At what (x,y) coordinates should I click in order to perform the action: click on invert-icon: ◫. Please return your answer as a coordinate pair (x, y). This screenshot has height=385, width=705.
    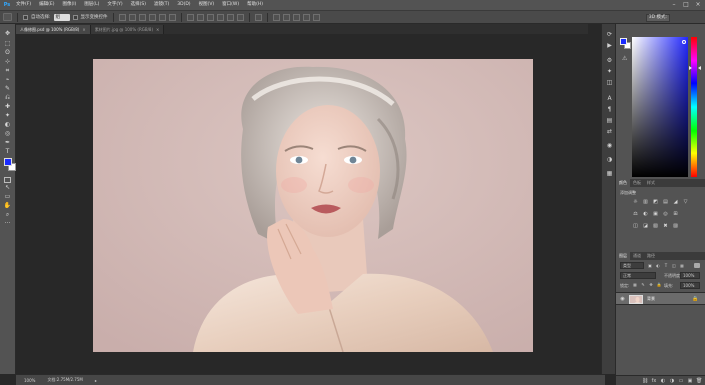
    Looking at the image, I should click on (635, 226).